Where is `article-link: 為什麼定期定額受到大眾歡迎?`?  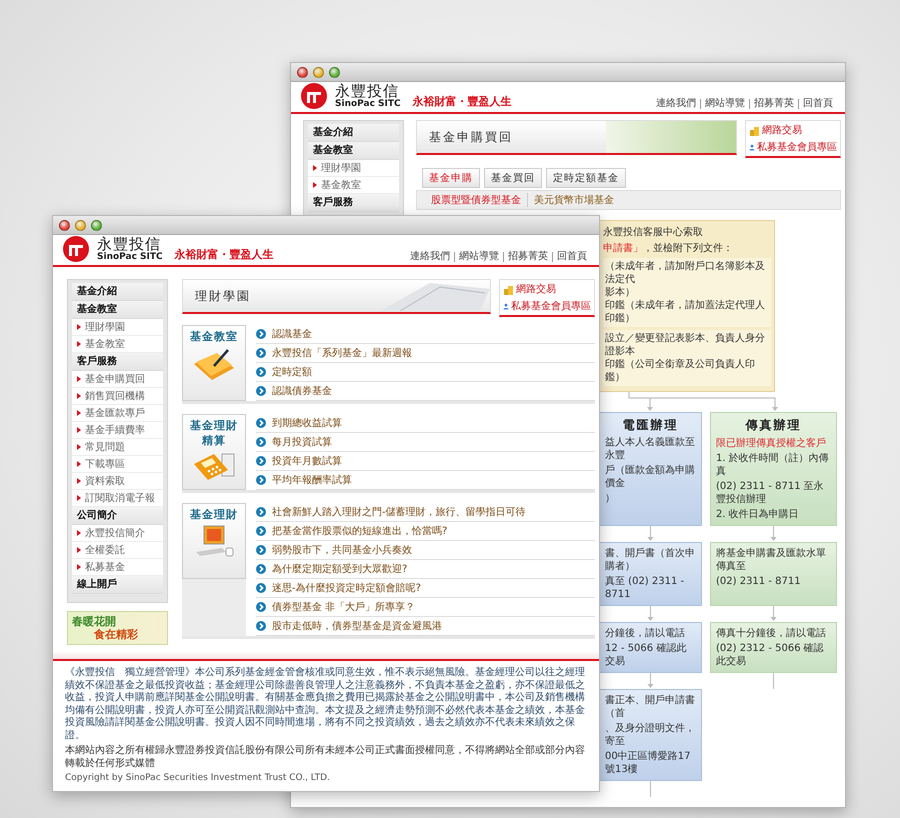 article-link: 為什麼定期定額受到大眾歡迎? is located at coordinates (425, 569).